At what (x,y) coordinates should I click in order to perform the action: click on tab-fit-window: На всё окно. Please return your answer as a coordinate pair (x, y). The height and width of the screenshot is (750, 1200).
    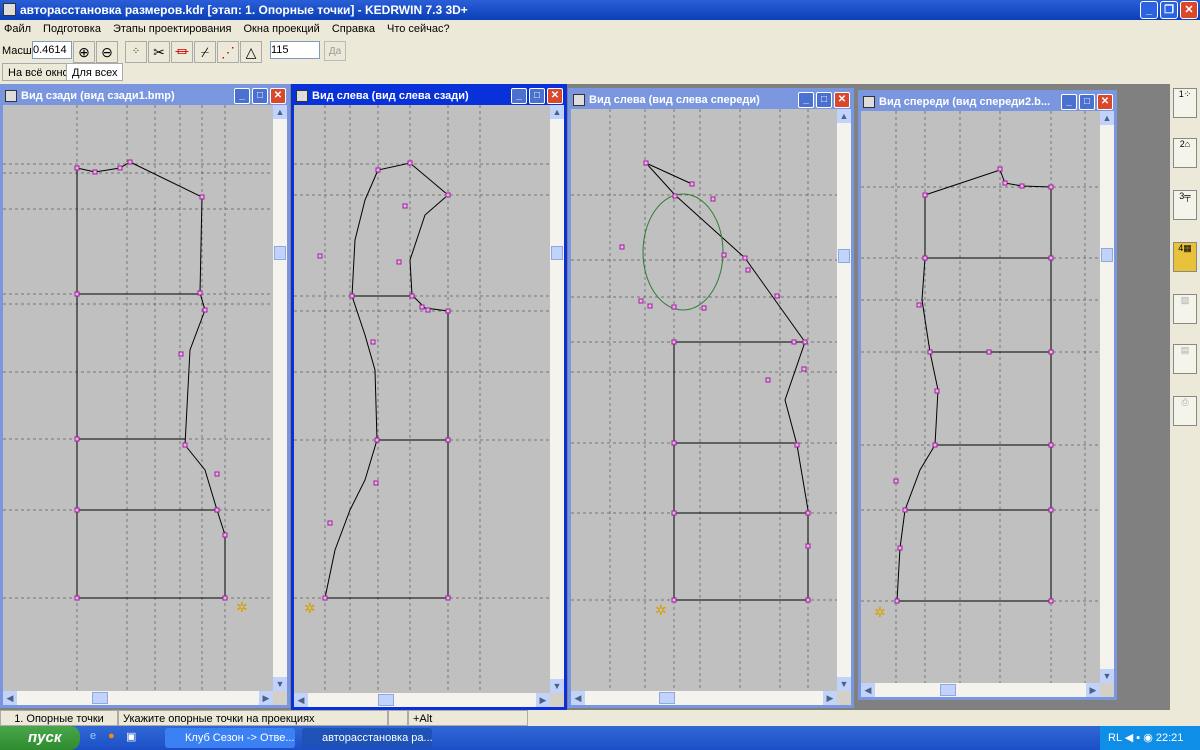
    Looking at the image, I should click on (38, 72).